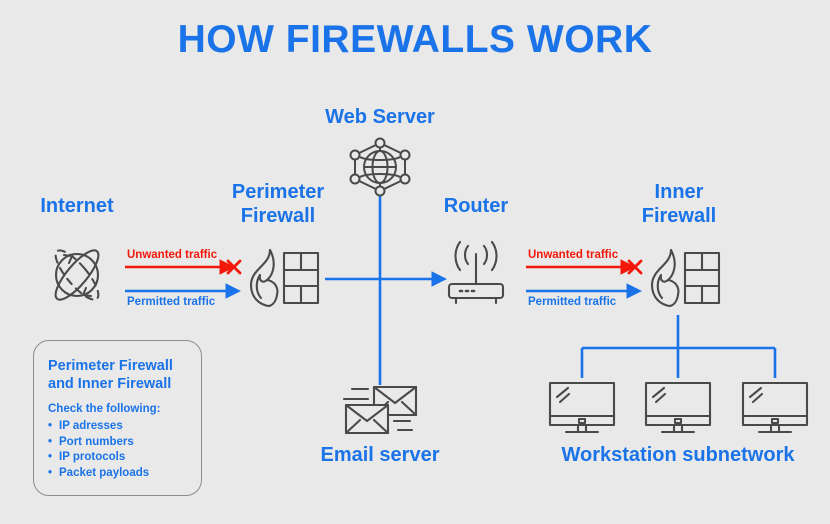 The height and width of the screenshot is (524, 830). Describe the element at coordinates (635, 267) in the screenshot. I see `blocked-x-inner` at that location.